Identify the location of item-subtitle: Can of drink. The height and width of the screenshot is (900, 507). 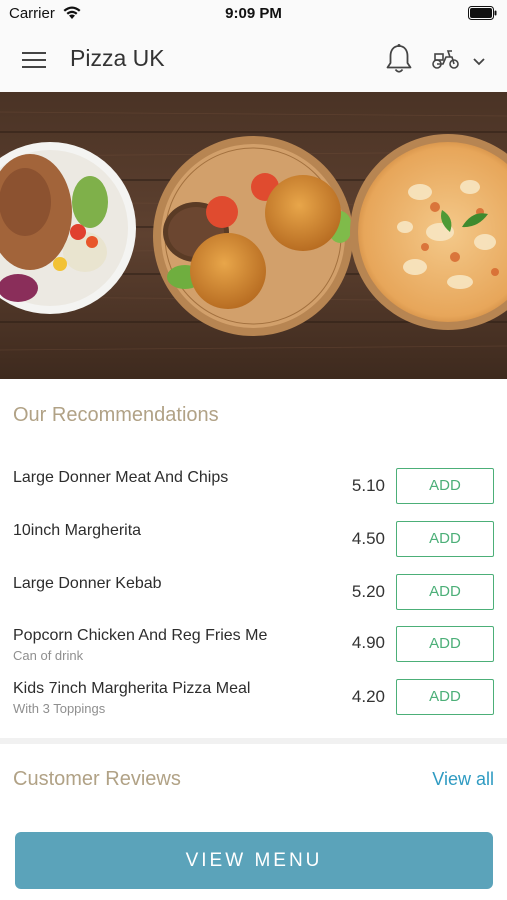
(48, 655).